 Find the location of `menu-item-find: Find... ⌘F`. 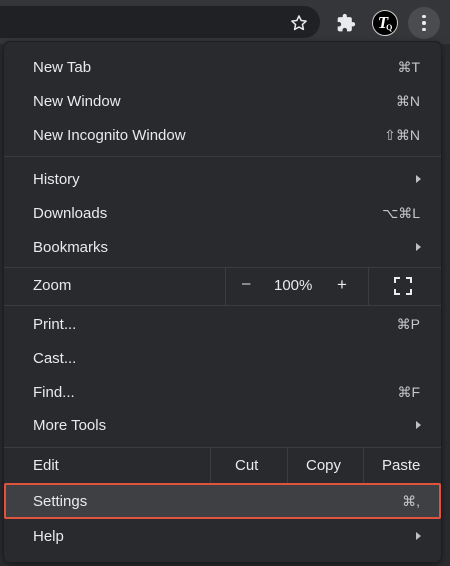

menu-item-find: Find... ⌘F is located at coordinates (222, 392).